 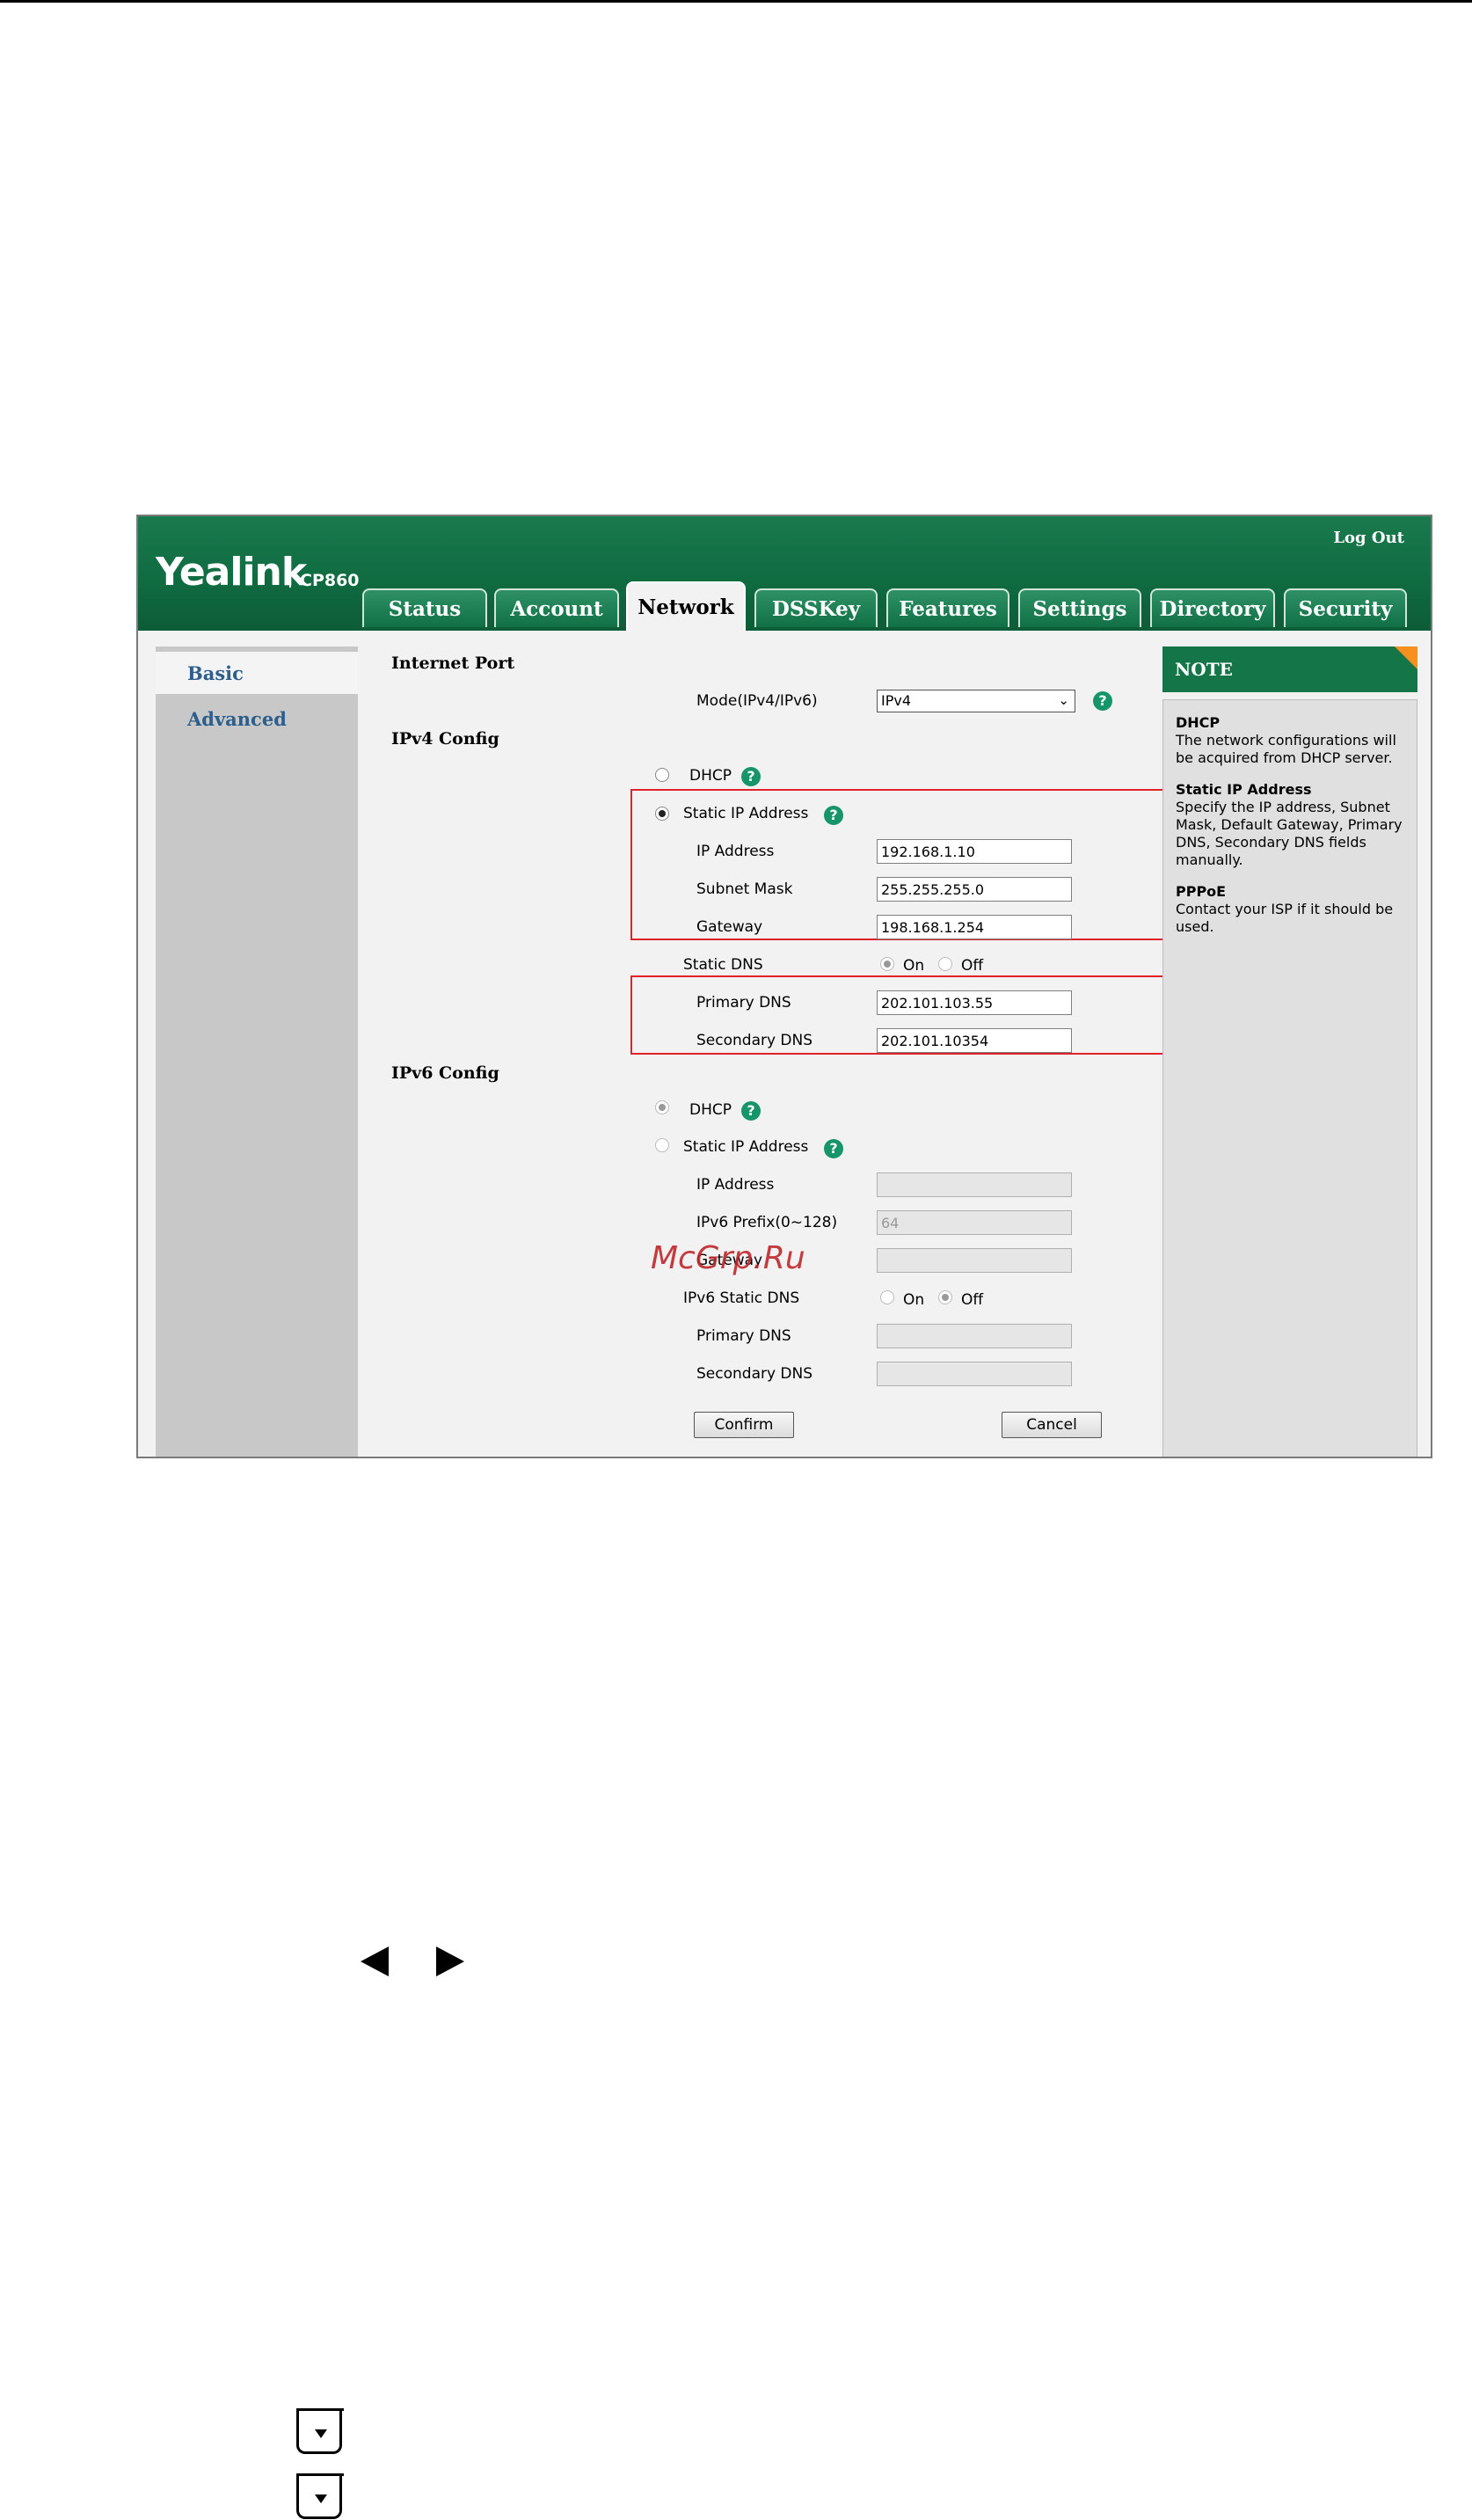 I want to click on ipv6-static-ip-radio, so click(x=662, y=1145).